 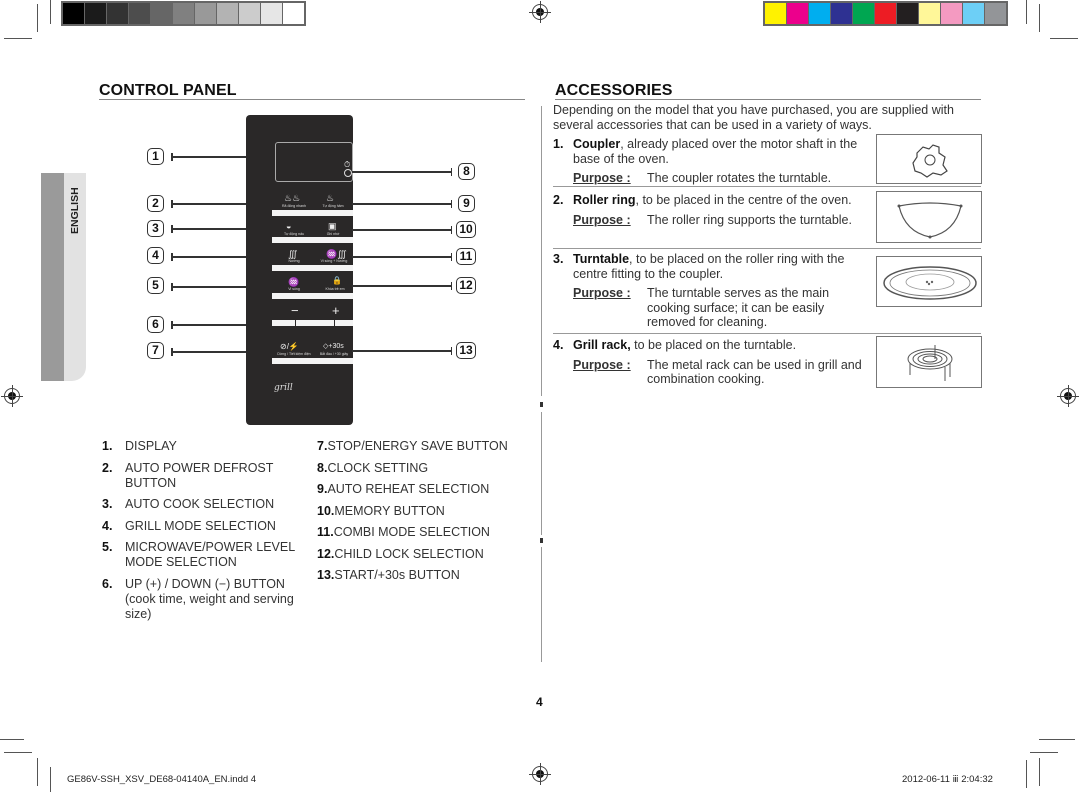 What do you see at coordinates (289, 226) in the screenshot?
I see `auto-cook-icon: ◒` at bounding box center [289, 226].